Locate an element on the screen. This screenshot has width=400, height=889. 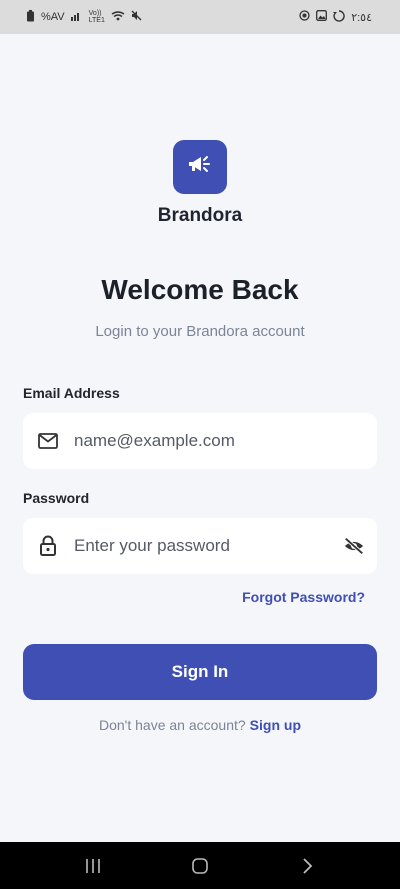
signal-icon is located at coordinates (76, 17).